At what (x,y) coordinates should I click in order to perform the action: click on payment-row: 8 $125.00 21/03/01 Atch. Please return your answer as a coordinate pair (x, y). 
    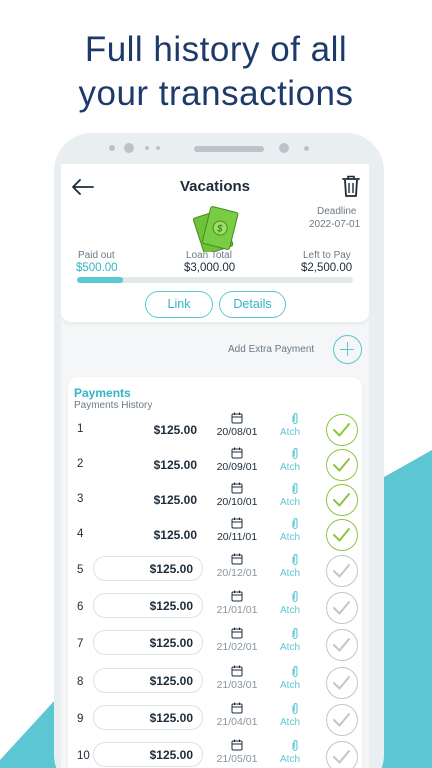
    Looking at the image, I should click on (215, 683).